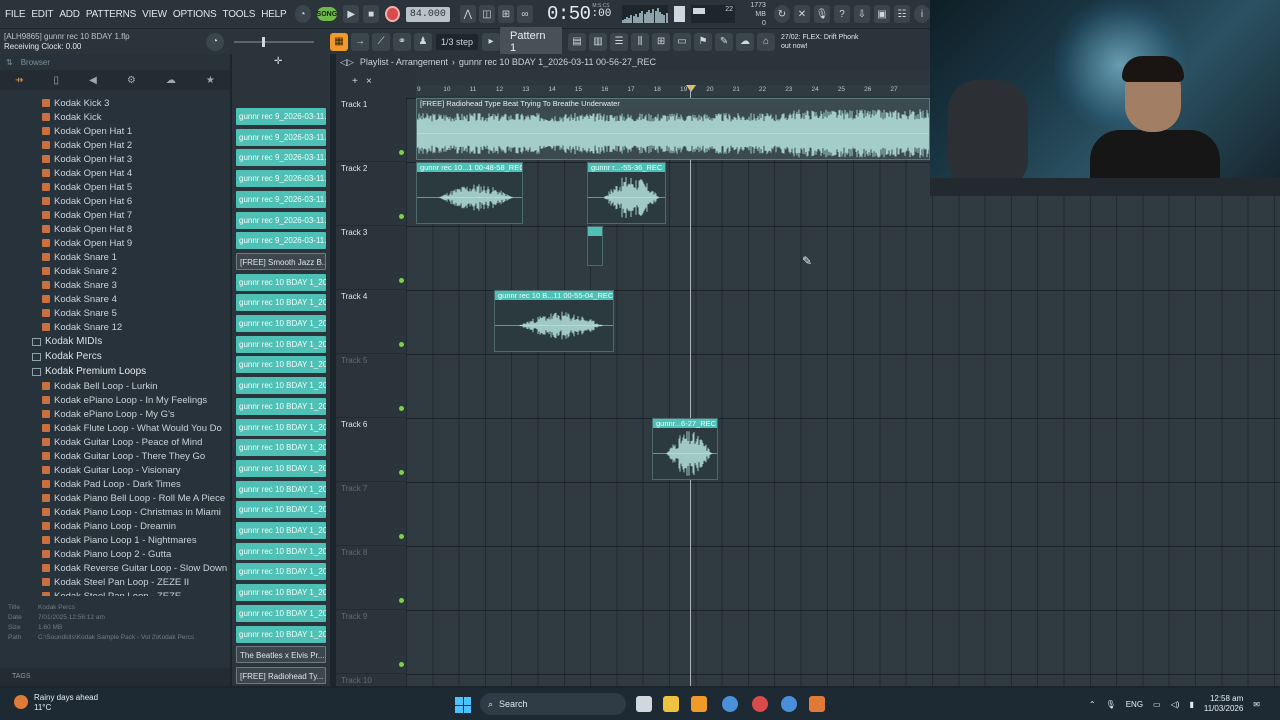 Image resolution: width=1280 pixels, height=720 pixels. I want to click on menu-help: HELP, so click(274, 14).